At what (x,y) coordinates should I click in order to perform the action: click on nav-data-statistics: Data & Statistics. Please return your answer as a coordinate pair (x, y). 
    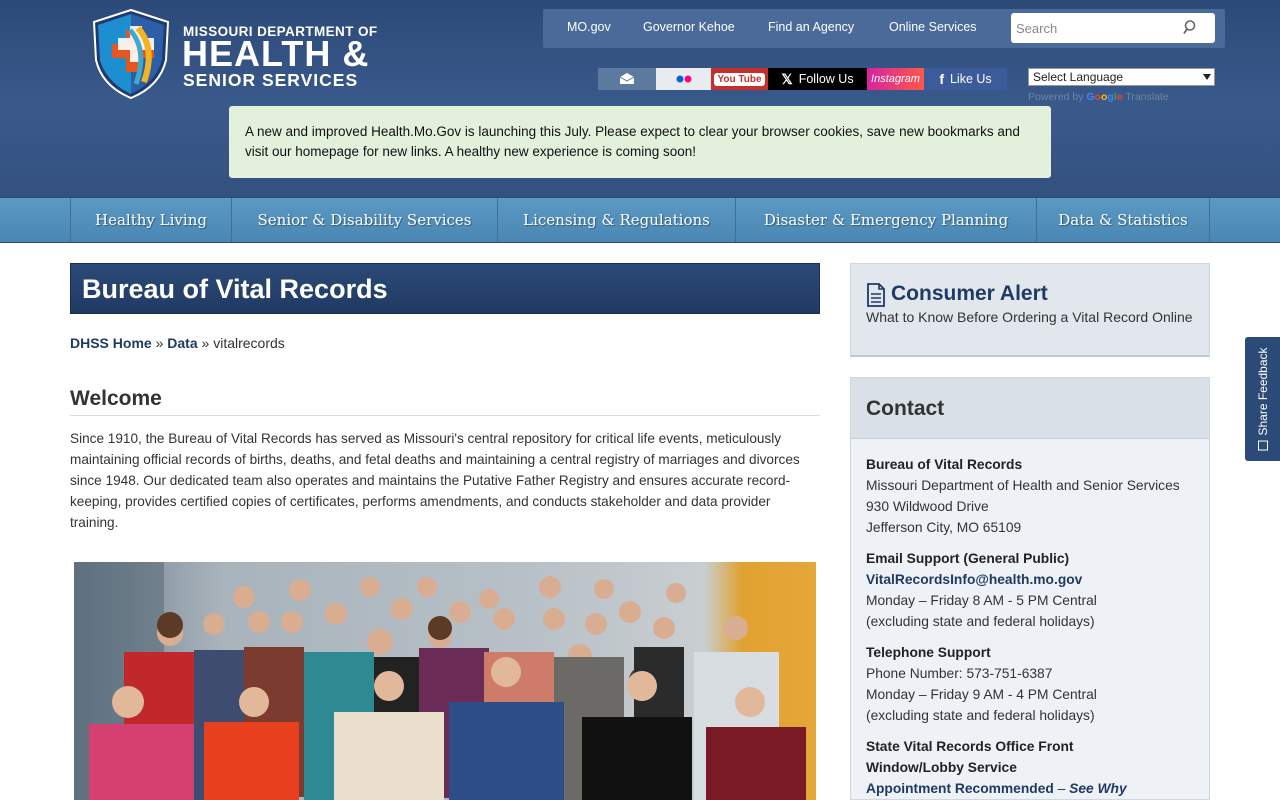
    Looking at the image, I should click on (1123, 220).